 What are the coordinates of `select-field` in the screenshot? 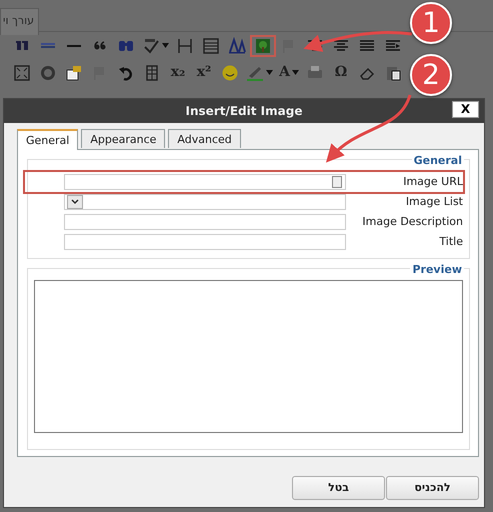 It's located at (205, 202).